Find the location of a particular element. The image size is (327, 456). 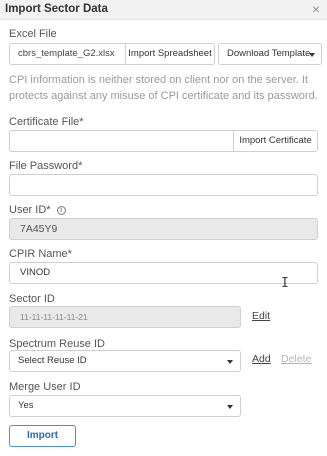

user-id-label-text: User ID* is located at coordinates (30, 210).